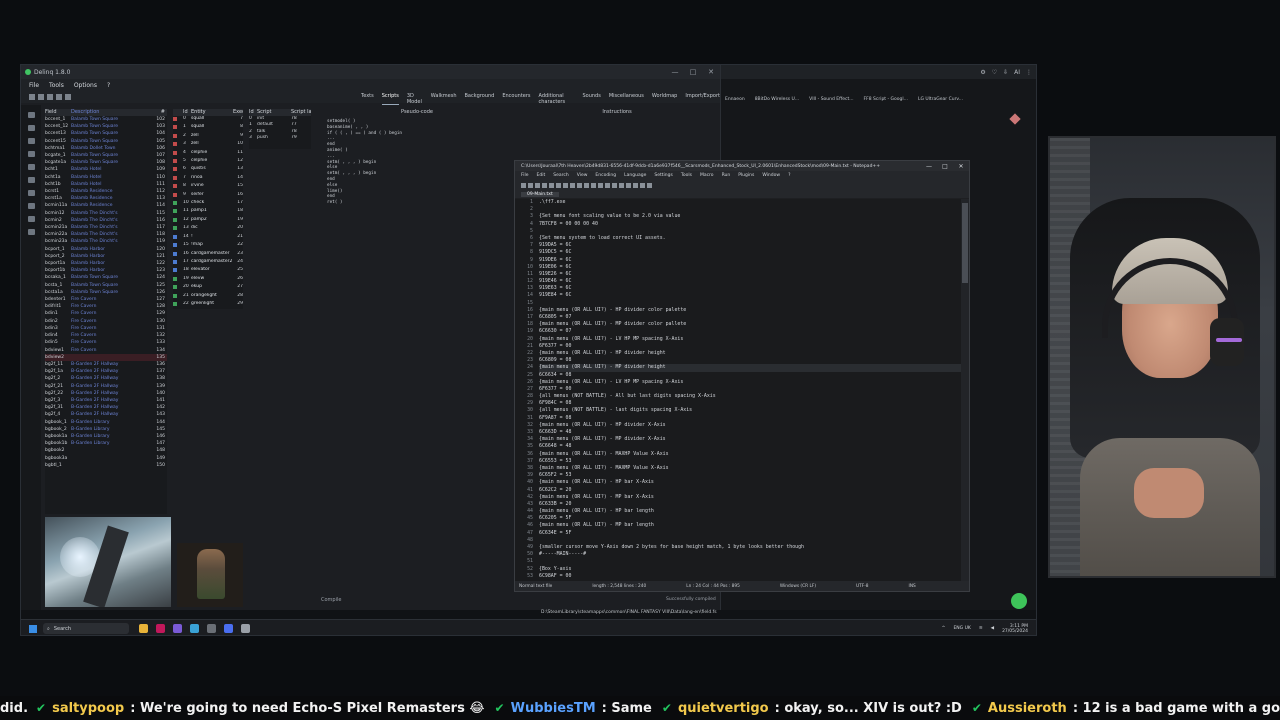  Describe the element at coordinates (211, 628) in the screenshot. I see `steam-icon` at that location.